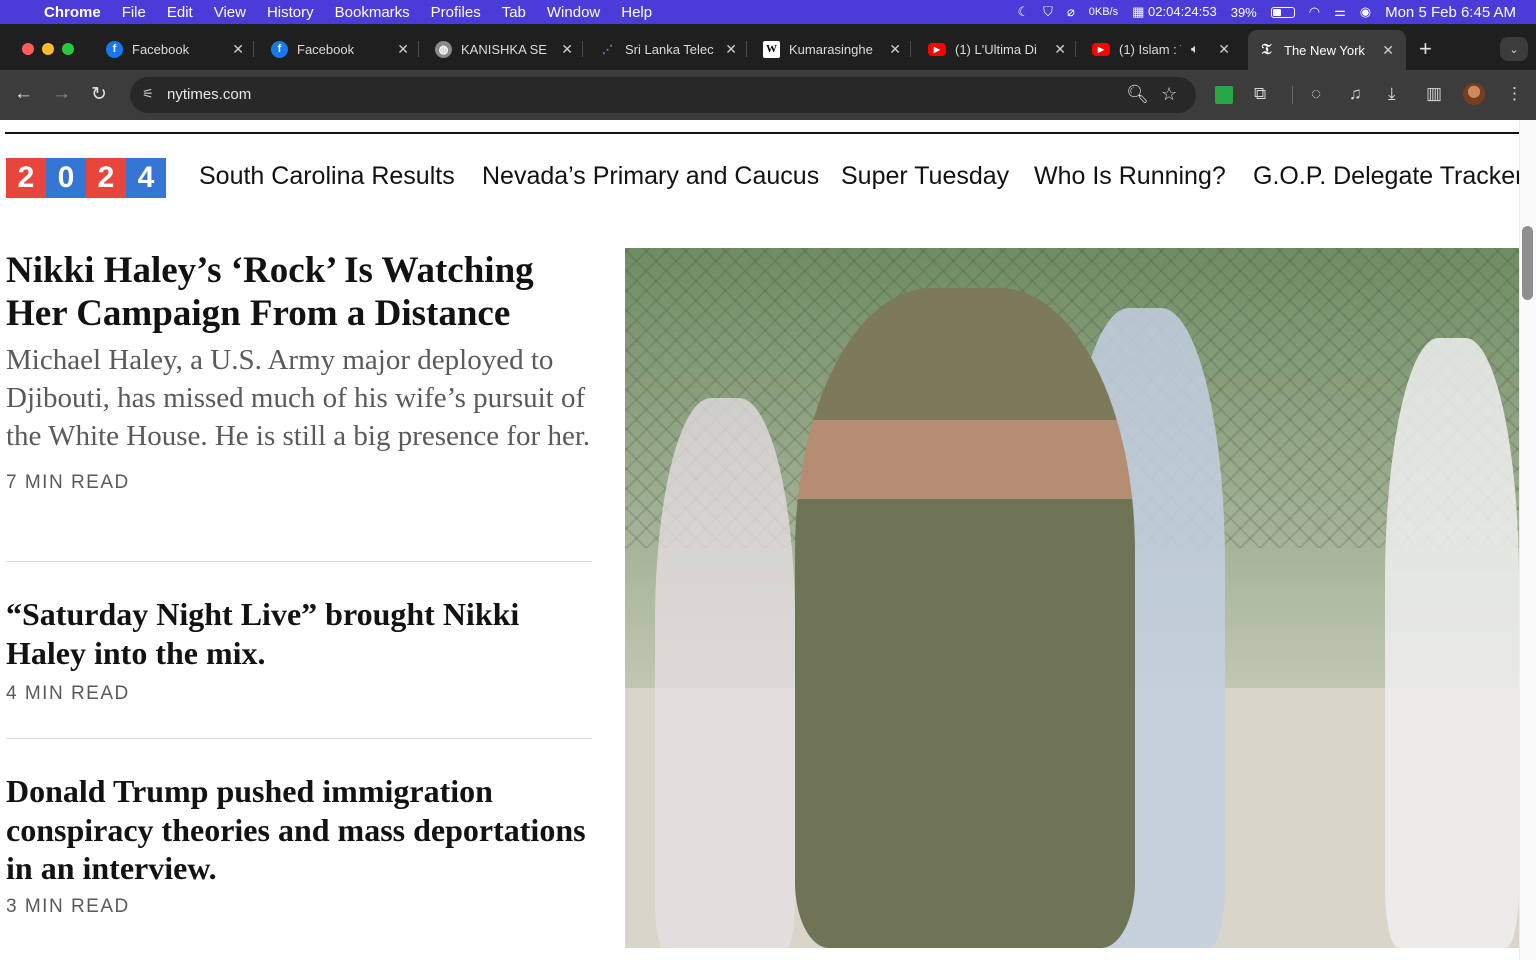 The height and width of the screenshot is (960, 1536). I want to click on vpn-shield-icon: ⛉, so click(1048, 12).